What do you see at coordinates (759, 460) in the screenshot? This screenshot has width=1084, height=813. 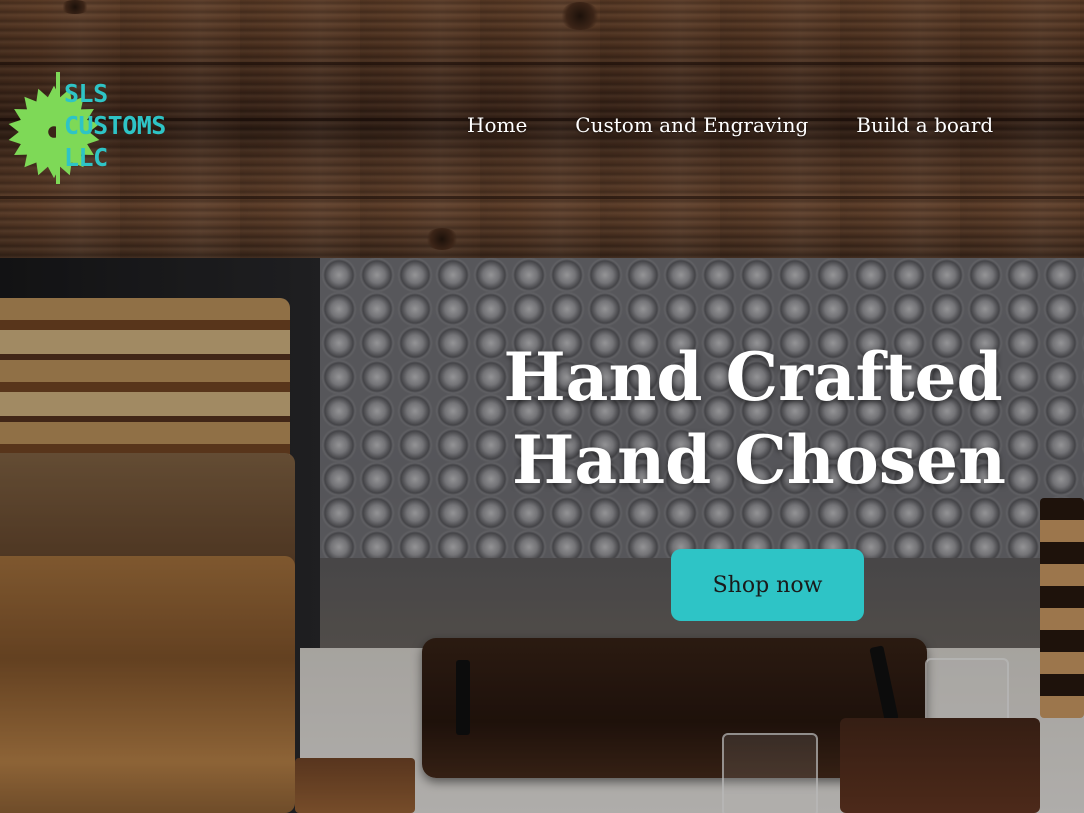 I see `hero-headline-line-2: Hand Chosen` at bounding box center [759, 460].